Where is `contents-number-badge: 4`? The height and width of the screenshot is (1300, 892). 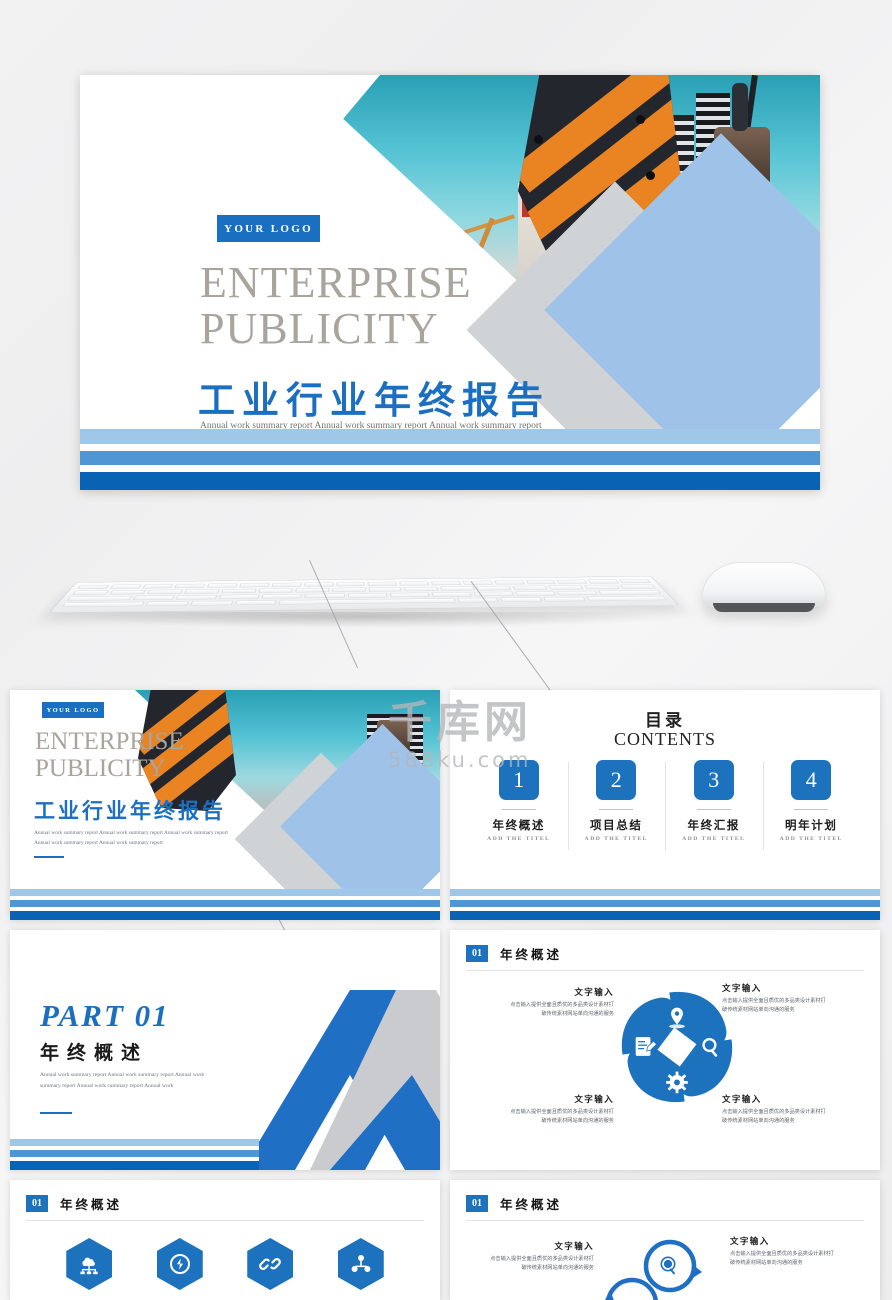 contents-number-badge: 4 is located at coordinates (811, 780).